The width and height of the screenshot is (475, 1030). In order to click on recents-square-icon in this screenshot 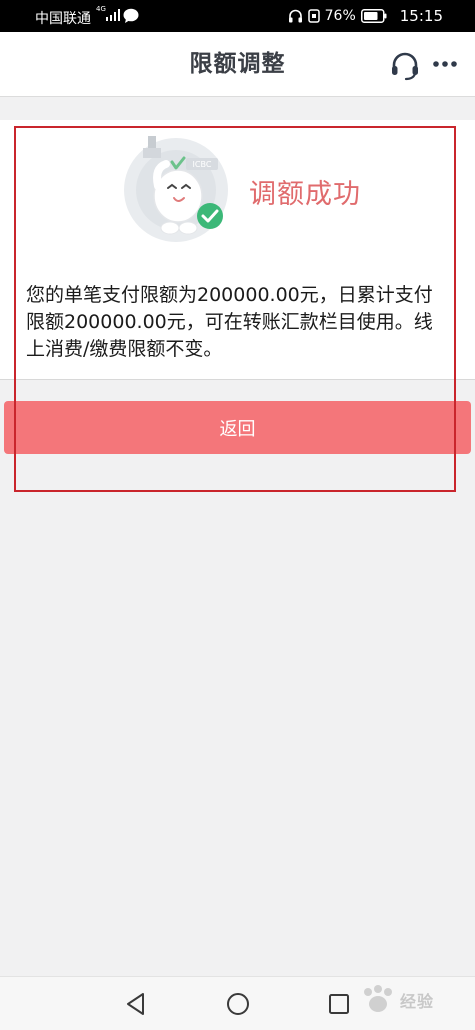, I will do `click(339, 1004)`.